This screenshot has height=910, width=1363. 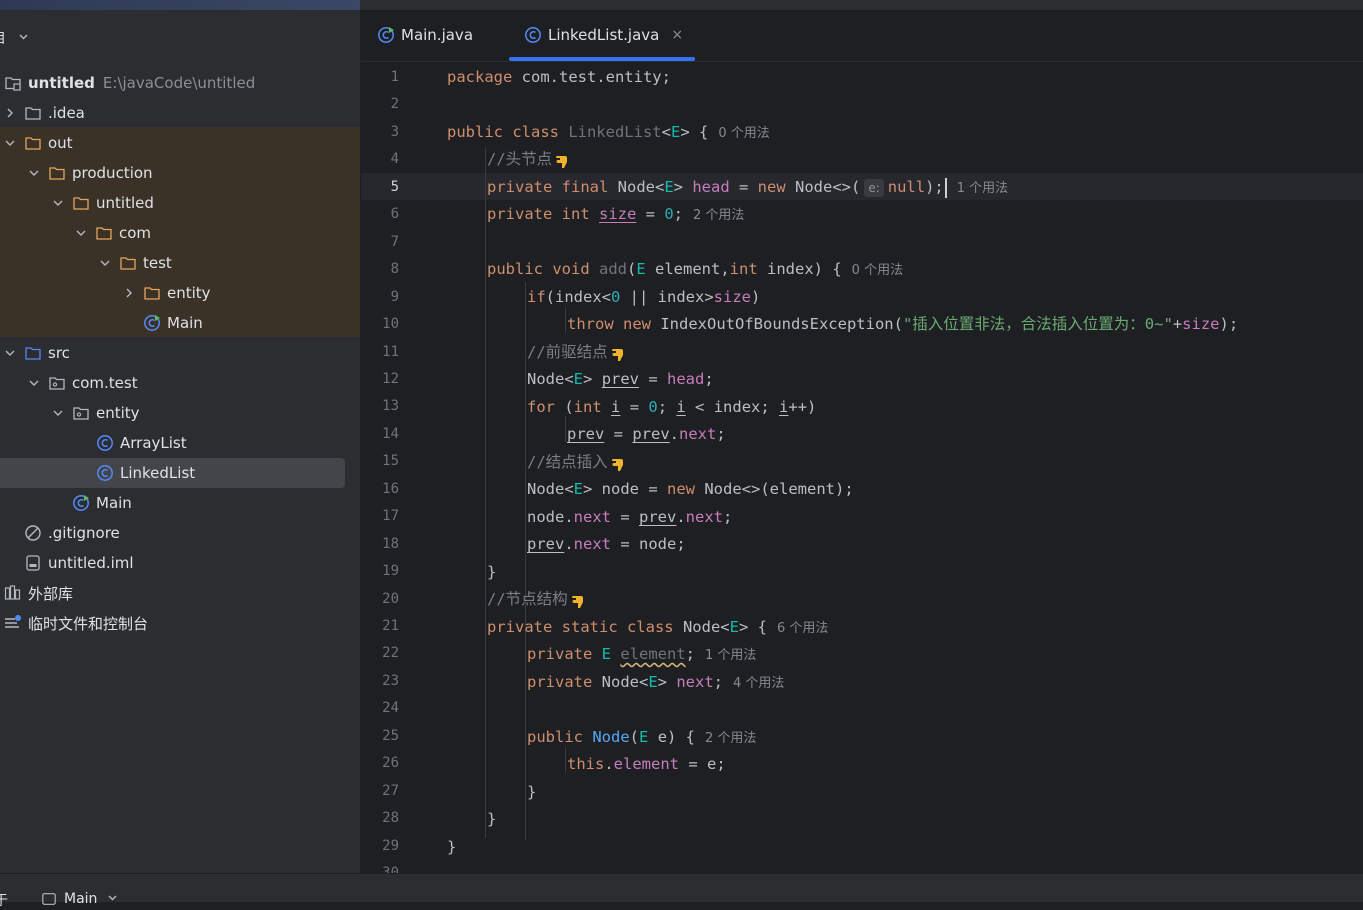 What do you see at coordinates (451, 847) in the screenshot?
I see `code-line-29: }` at bounding box center [451, 847].